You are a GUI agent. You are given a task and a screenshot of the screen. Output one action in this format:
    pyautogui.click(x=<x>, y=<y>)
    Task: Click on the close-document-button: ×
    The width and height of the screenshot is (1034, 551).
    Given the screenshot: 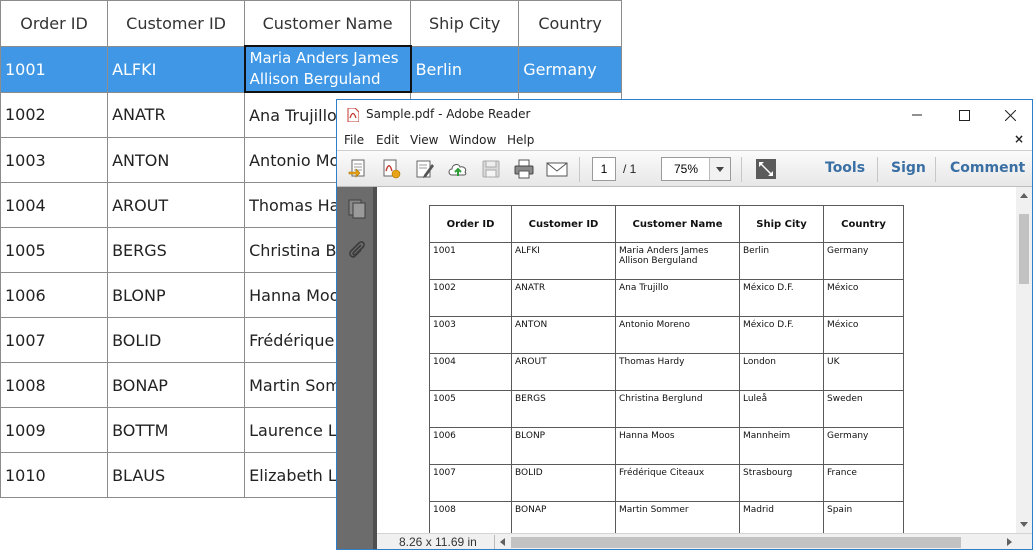 What is the action you would take?
    pyautogui.click(x=1019, y=139)
    